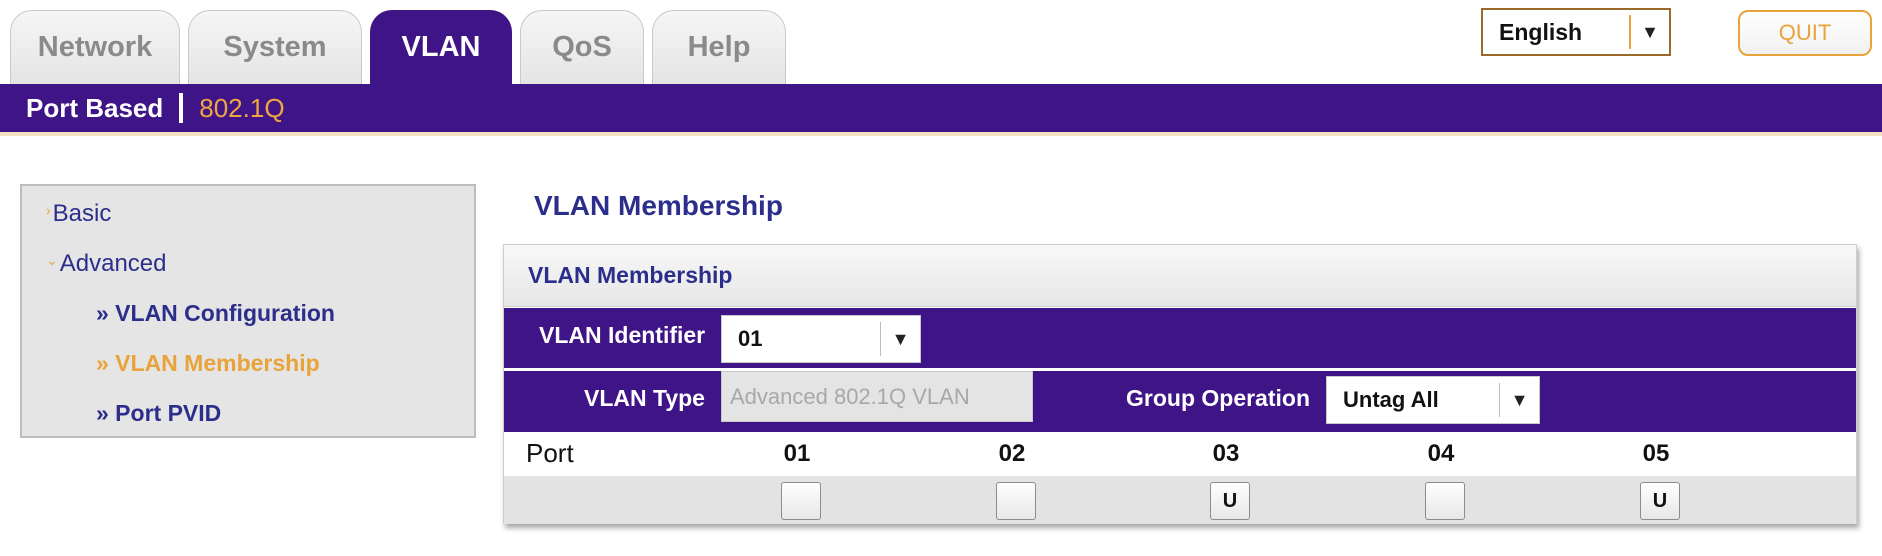  I want to click on vlan-type-field: Advanced 802.1Q VLAN, so click(877, 396).